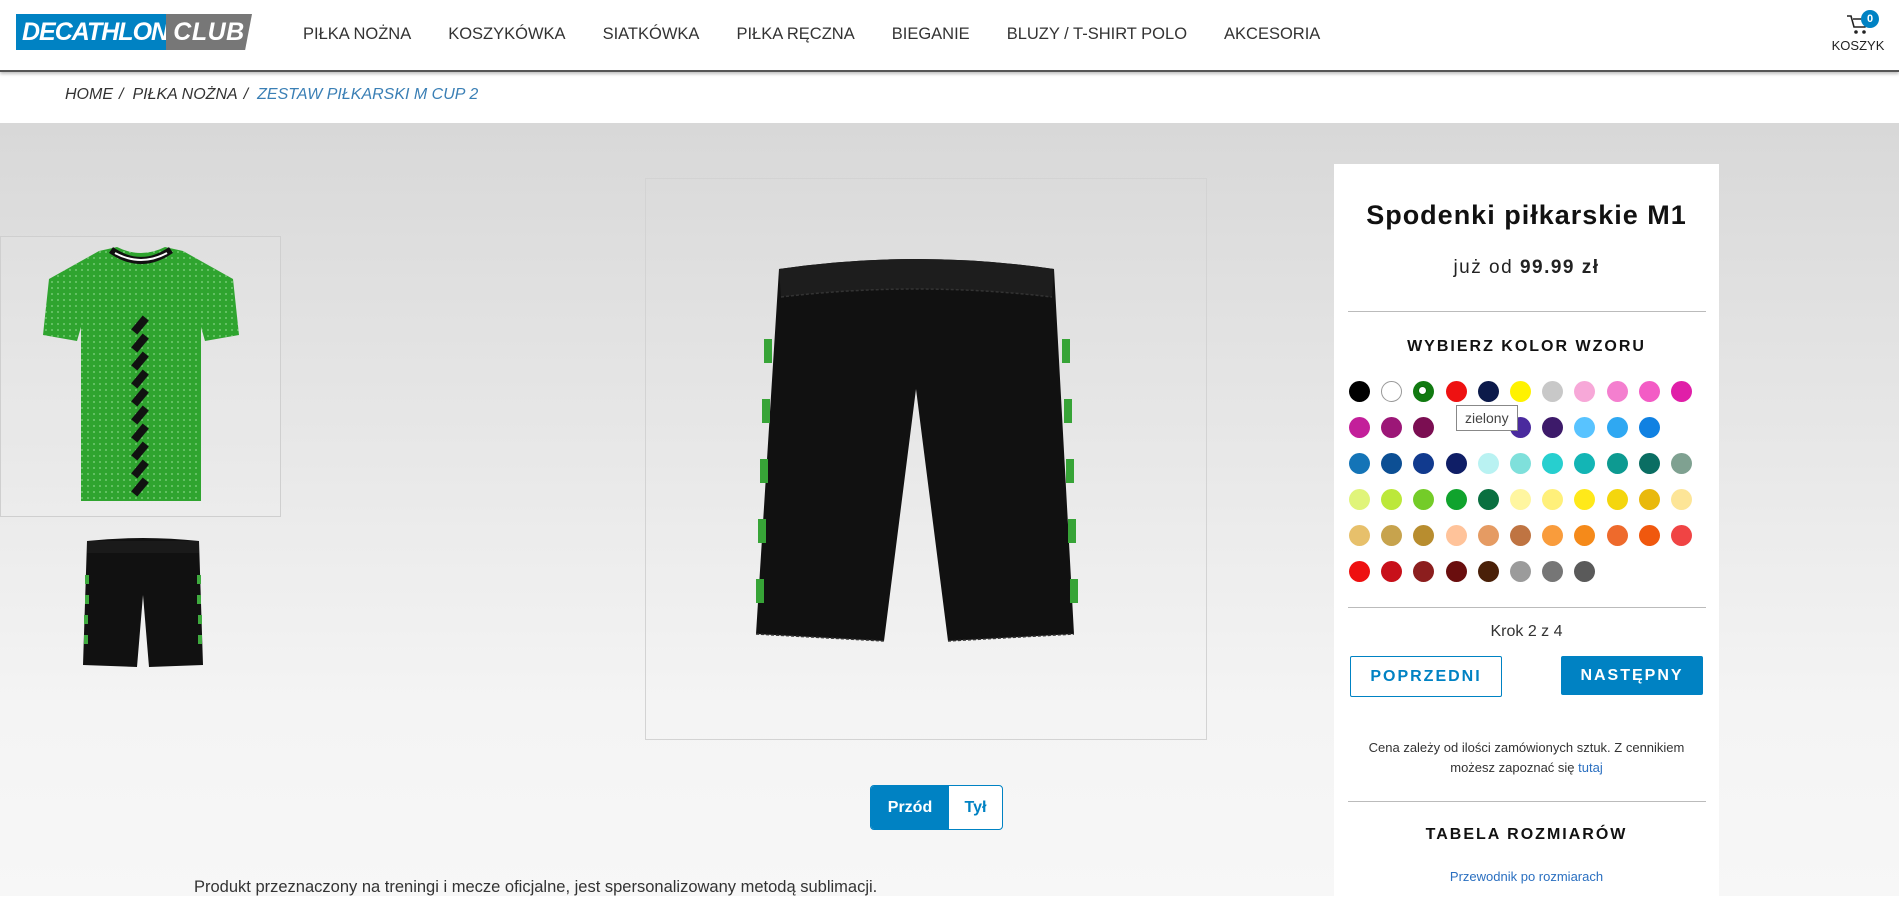 The width and height of the screenshot is (1899, 897). I want to click on nav-item-bluzy: BLUZY / T-SHIRT POLO, so click(1097, 34).